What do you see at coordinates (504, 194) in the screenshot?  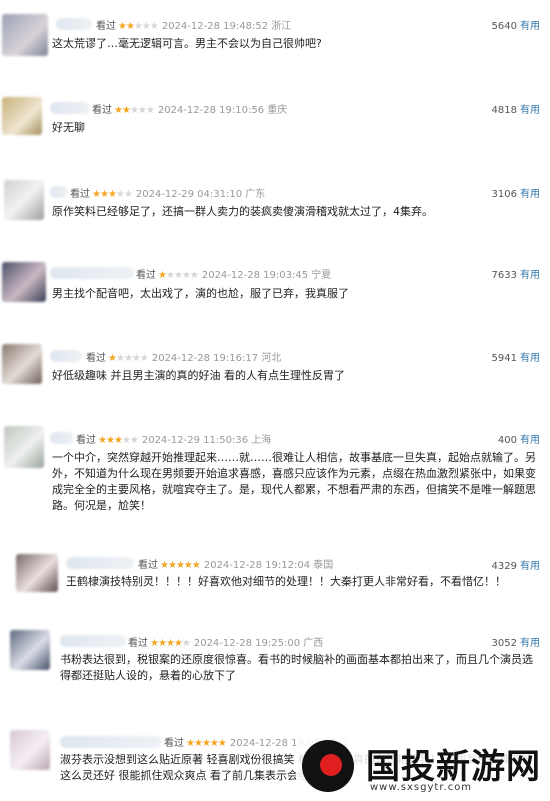 I see `vote-count: 3106` at bounding box center [504, 194].